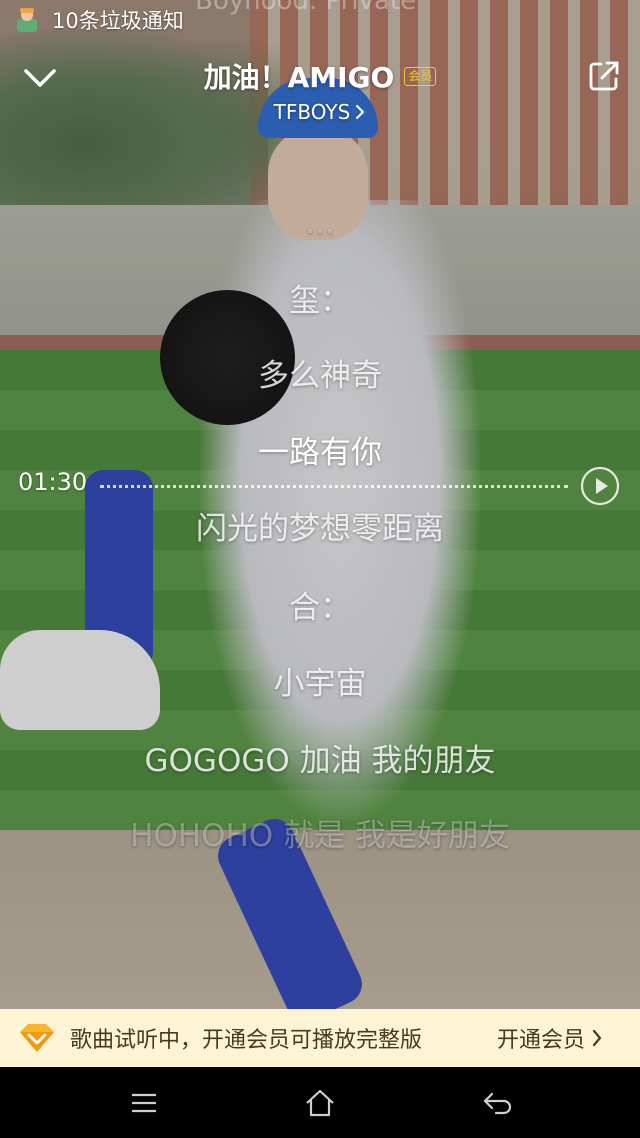 The image size is (640, 1138). Describe the element at coordinates (320, 761) in the screenshot. I see `lyric-line: GOGOGO 加油 我的朋友` at that location.